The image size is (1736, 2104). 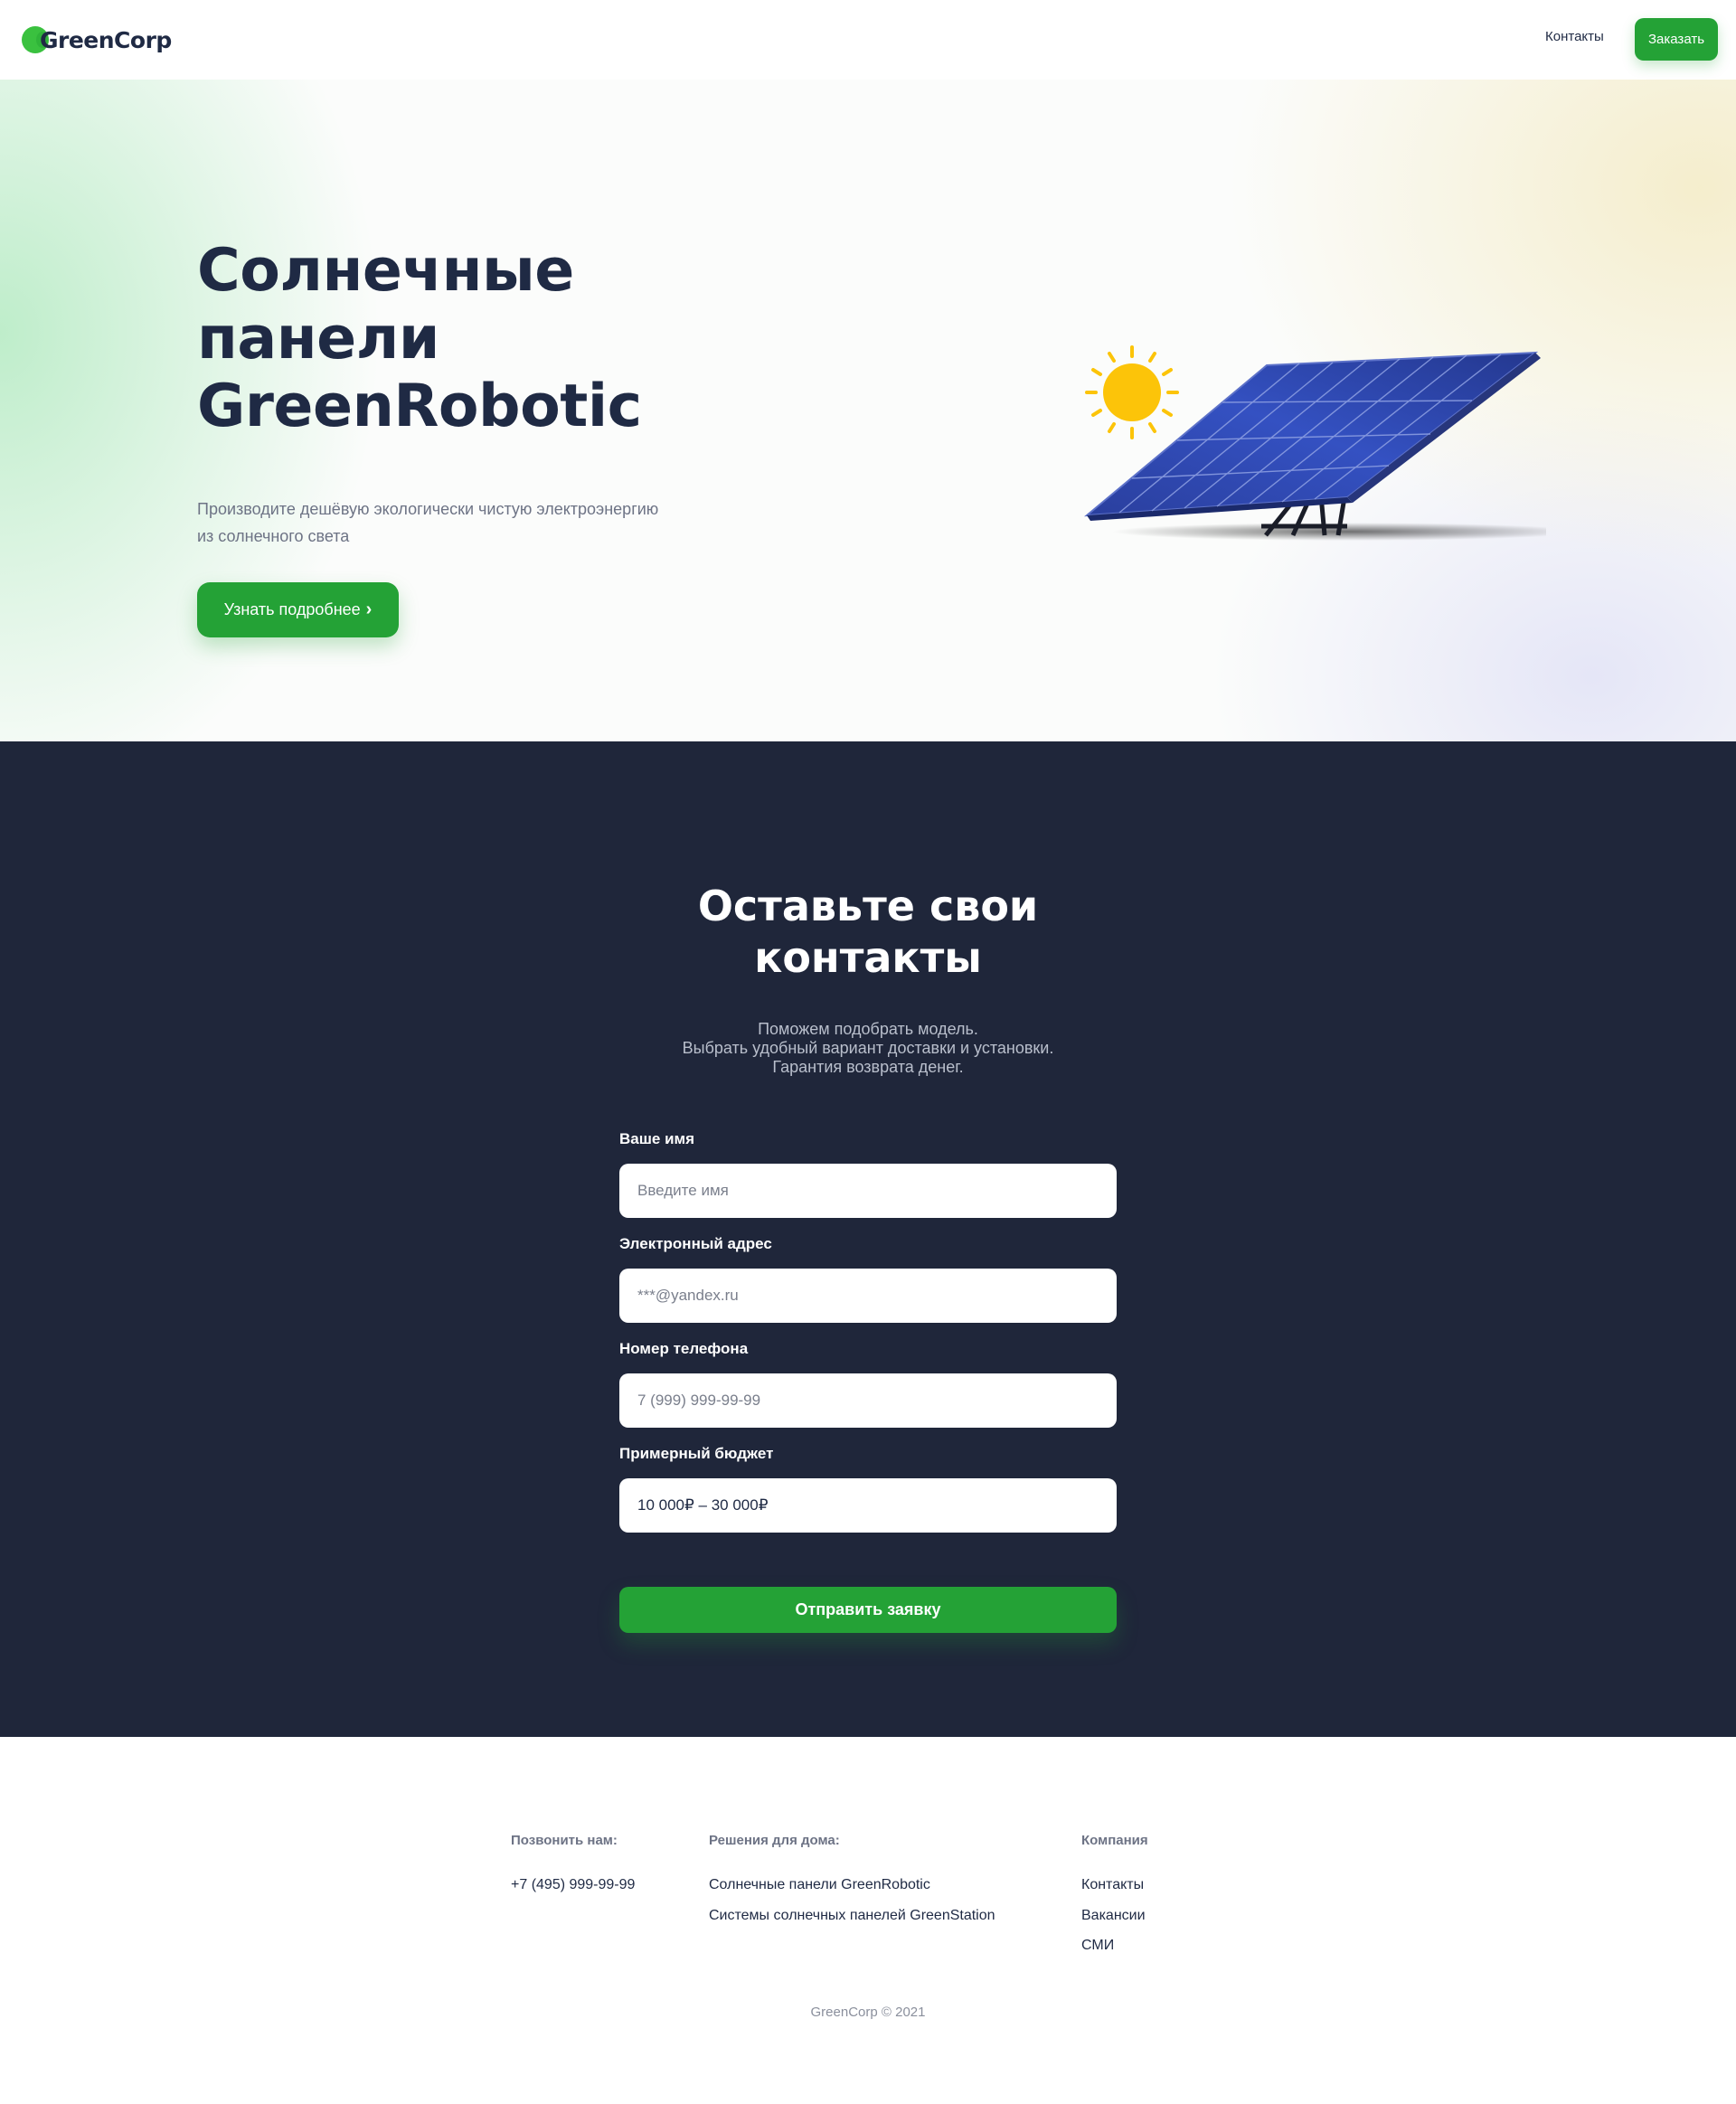 What do you see at coordinates (1314, 443) in the screenshot?
I see `solar-panel-illustration` at bounding box center [1314, 443].